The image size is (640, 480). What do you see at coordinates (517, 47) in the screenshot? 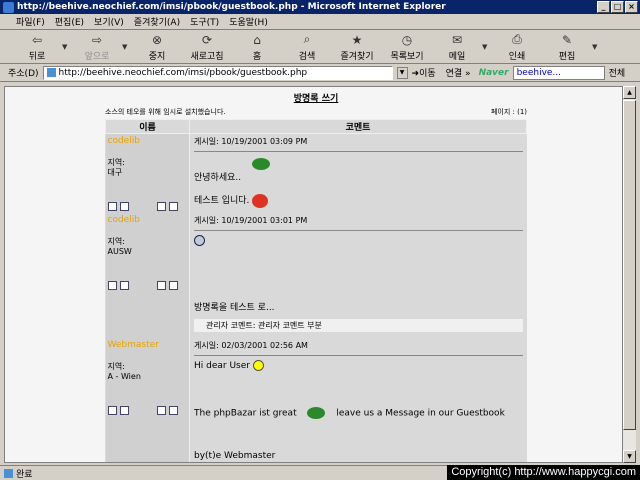
I see `toolbar-button: ⎙ 인쇄` at bounding box center [517, 47].